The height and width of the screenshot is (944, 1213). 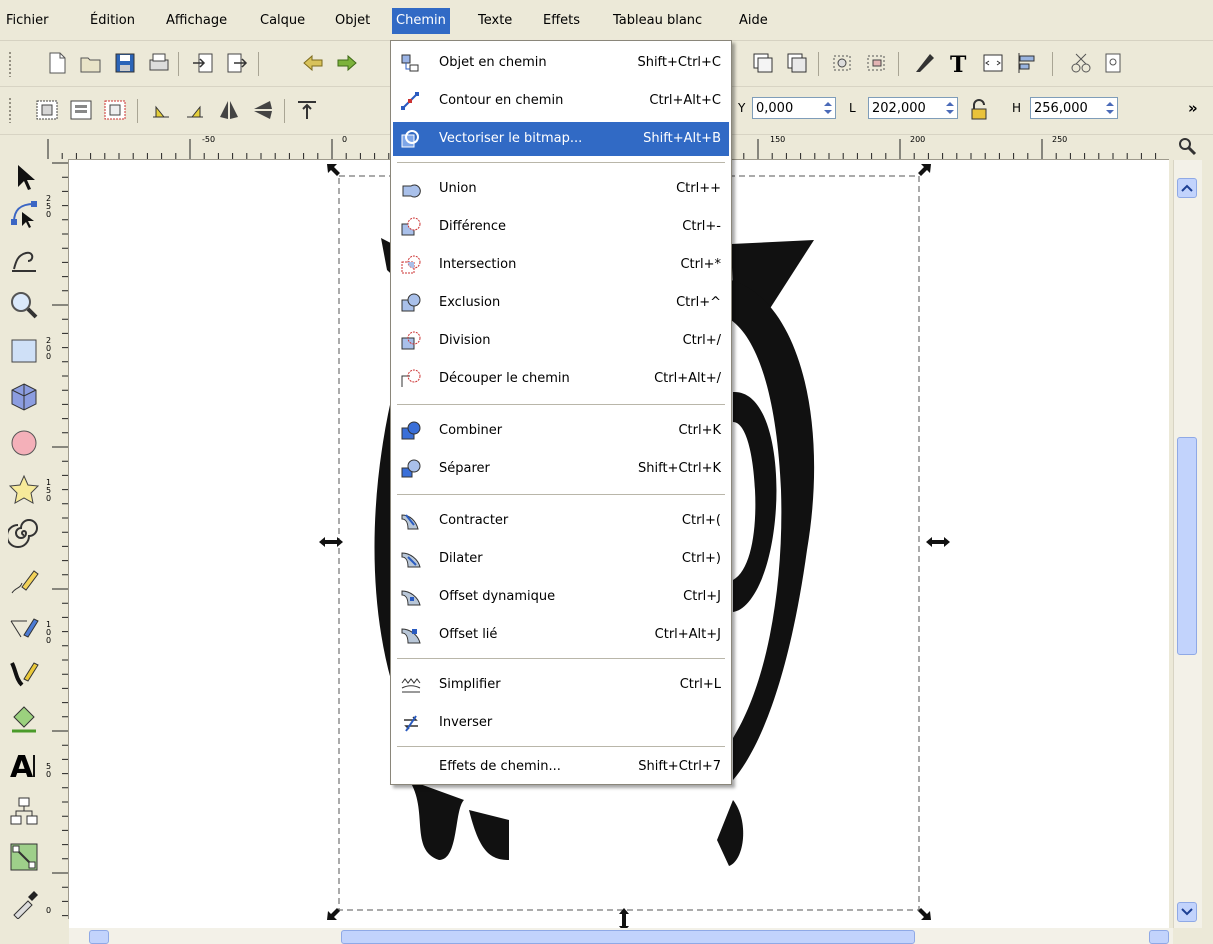 What do you see at coordinates (561, 101) in the screenshot?
I see `menu-item-contour-en-chemin: Contour en chemin Ctrl+Alt+C` at bounding box center [561, 101].